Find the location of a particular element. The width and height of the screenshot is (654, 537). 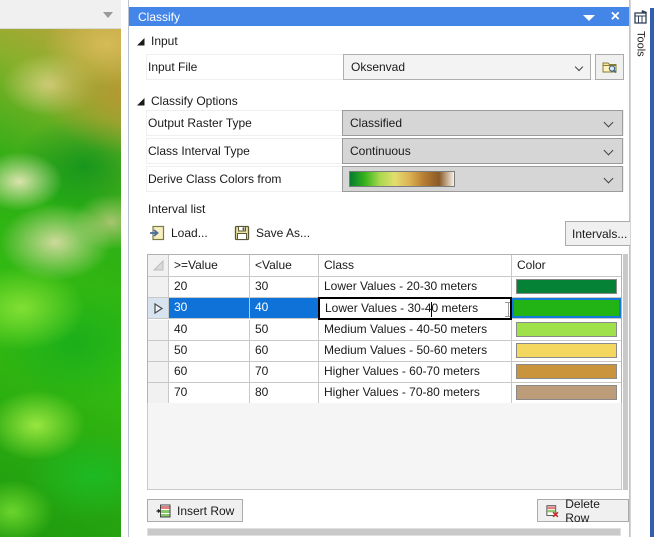

lt-cell: 40 is located at coordinates (284, 308).